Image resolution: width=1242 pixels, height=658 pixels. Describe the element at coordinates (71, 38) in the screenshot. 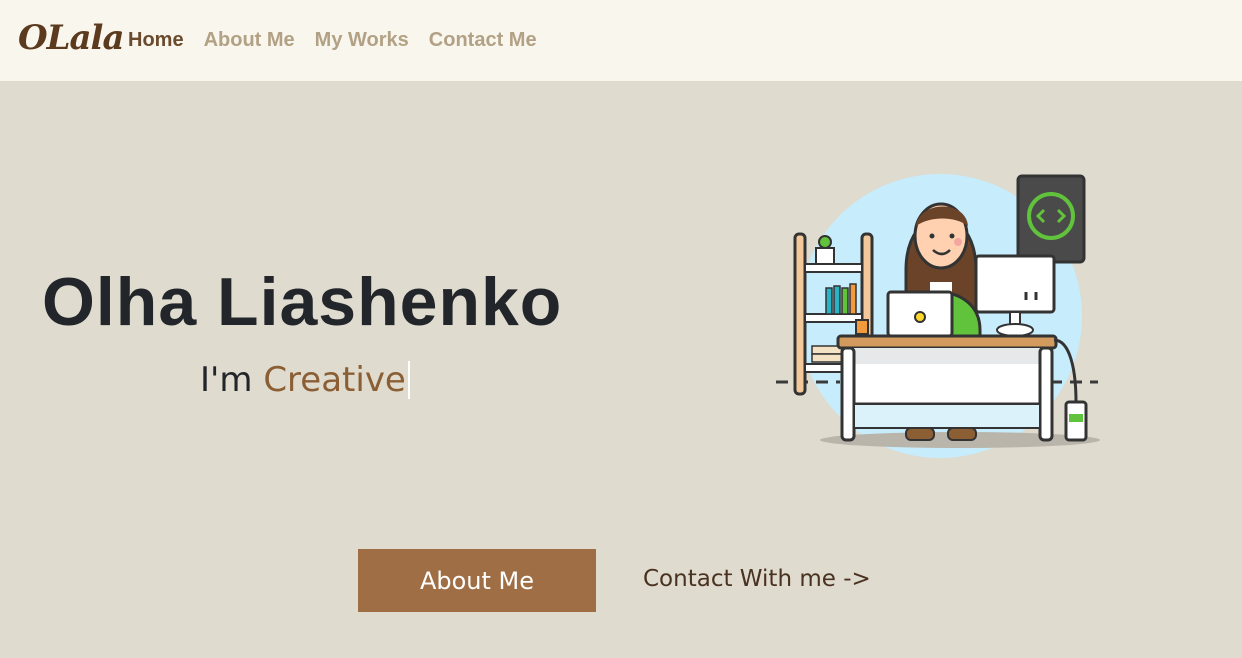

I see `logo: OLala` at that location.